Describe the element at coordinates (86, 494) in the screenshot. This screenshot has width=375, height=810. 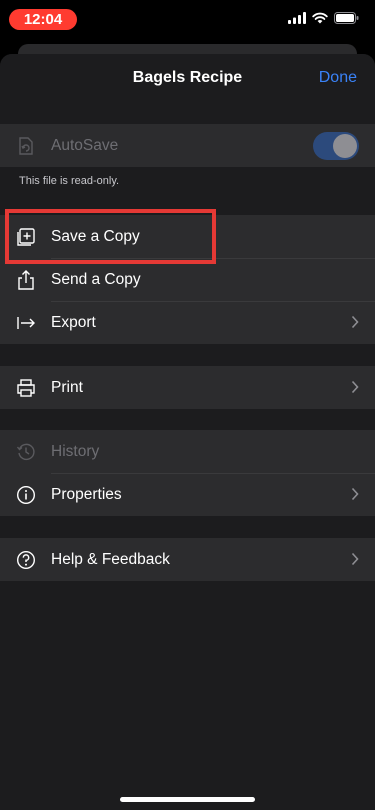
I see `properties-label: Properties` at that location.